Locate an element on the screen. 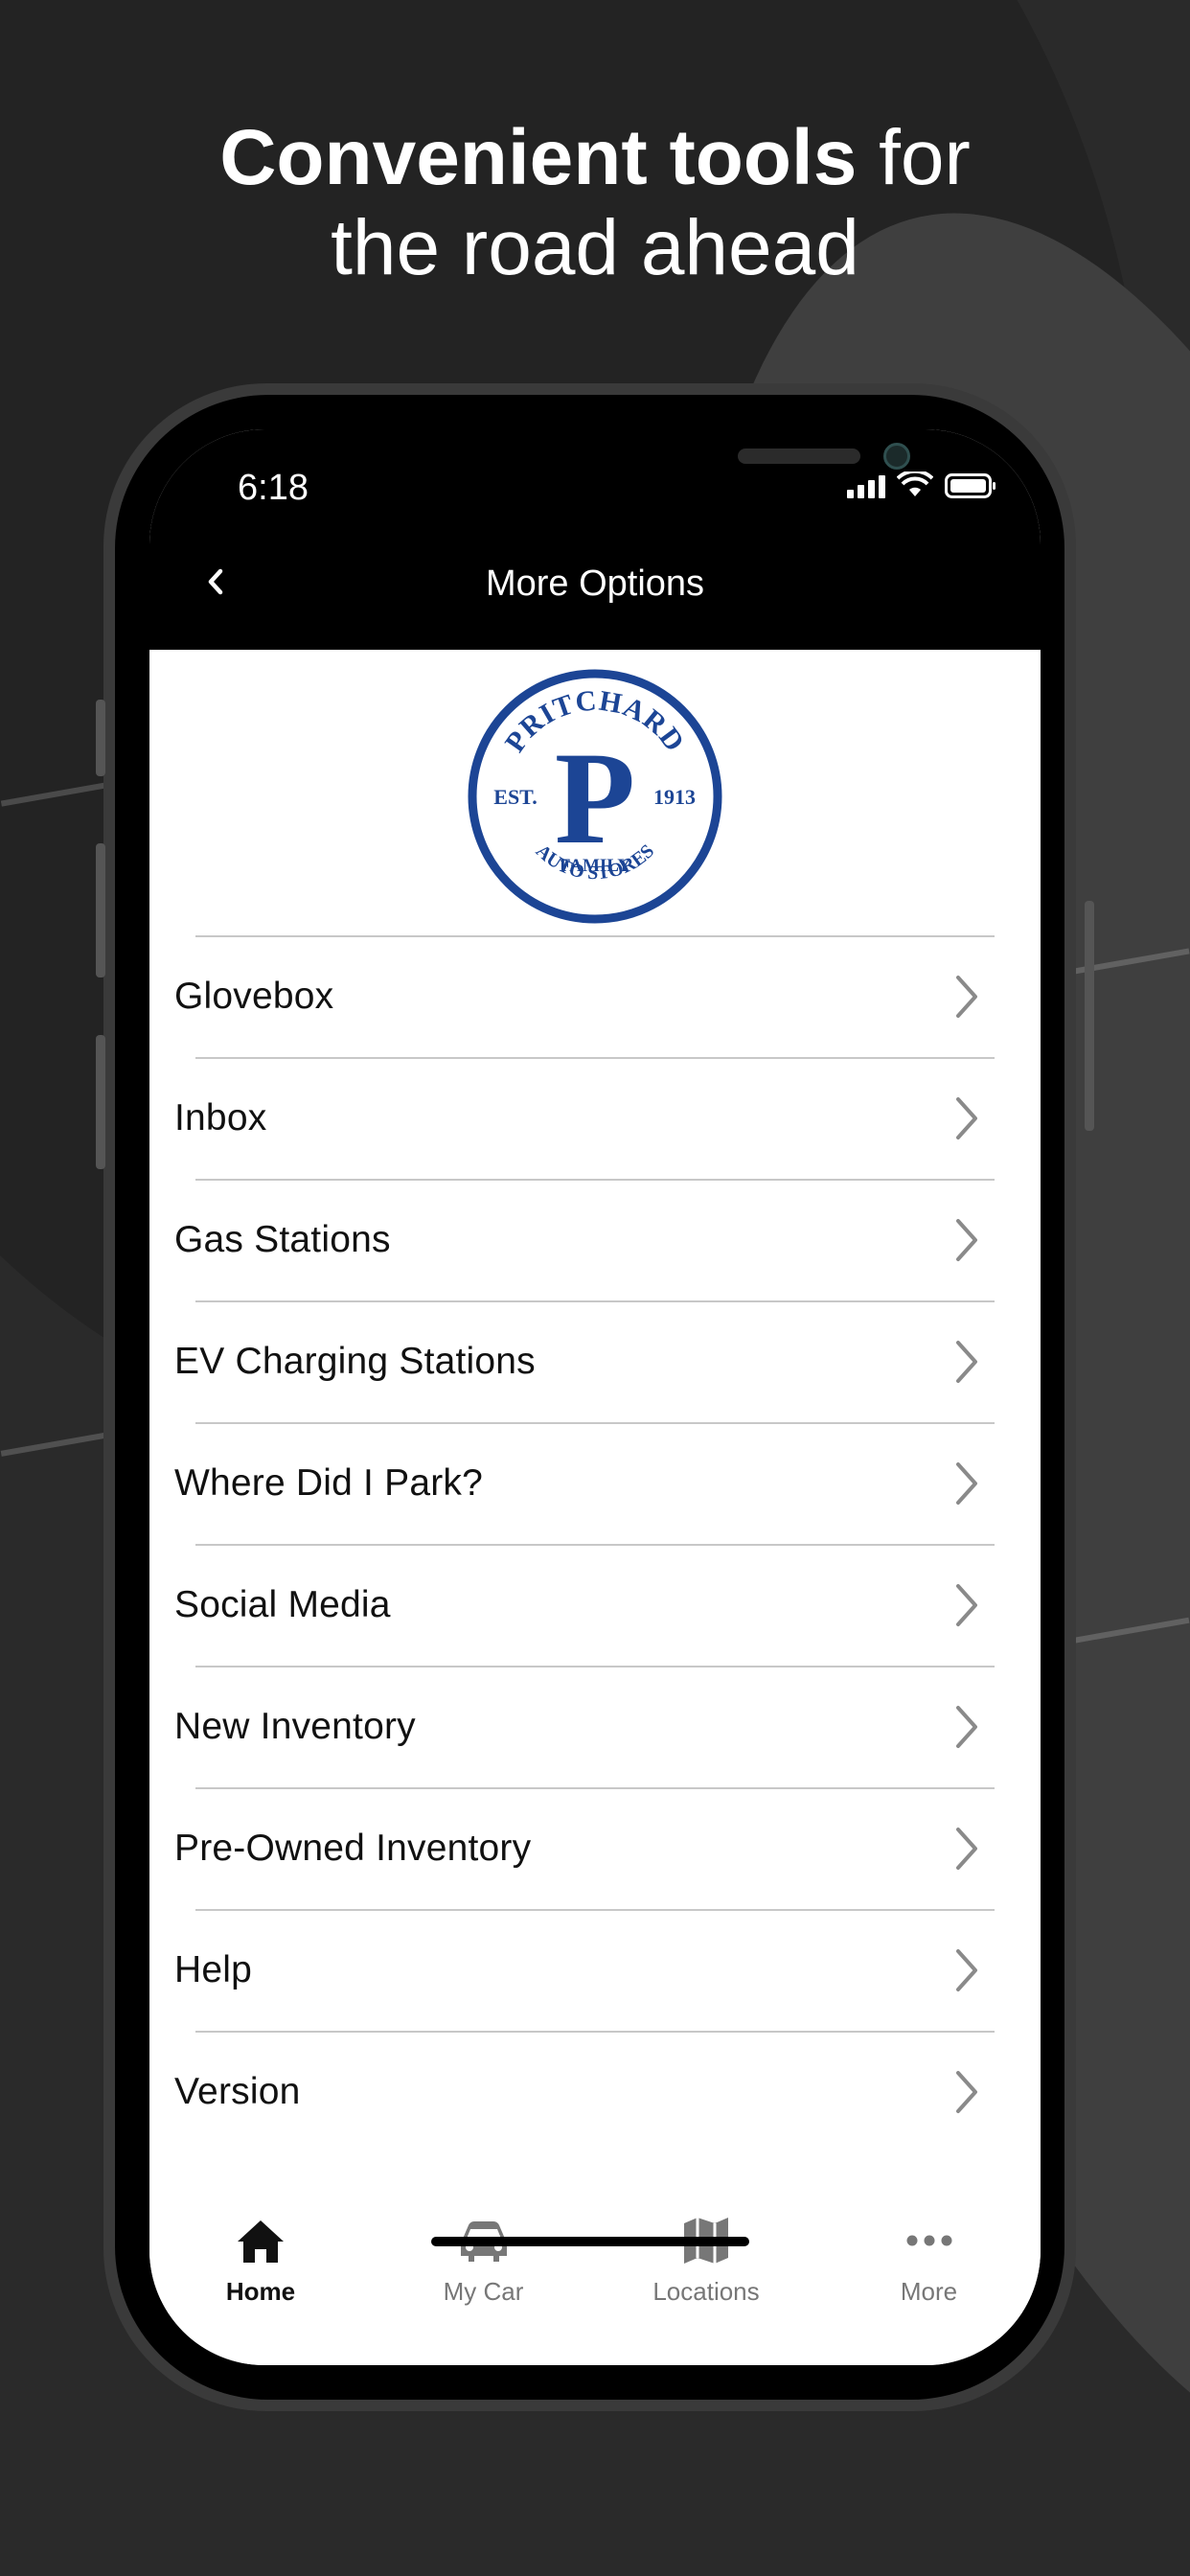  promo-headline: Convenient tools for the road ahead is located at coordinates (595, 203).